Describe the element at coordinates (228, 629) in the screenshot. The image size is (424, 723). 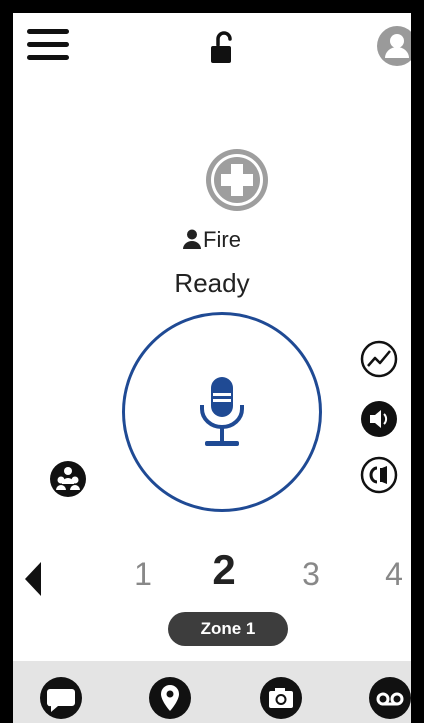
I see `zone-button: Zone 1` at that location.